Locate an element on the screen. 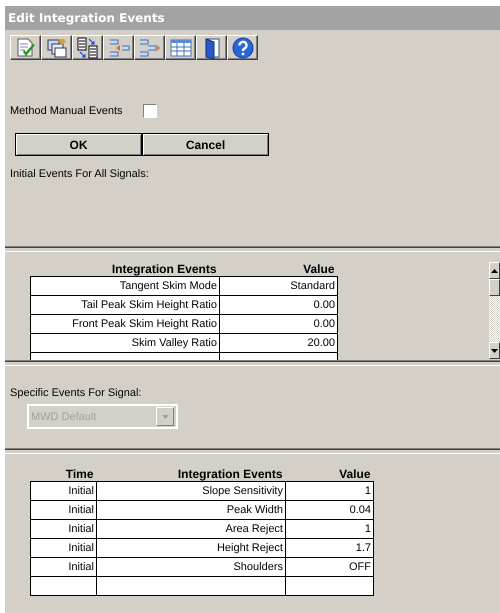 The image size is (500, 613). grid-icon is located at coordinates (181, 47).